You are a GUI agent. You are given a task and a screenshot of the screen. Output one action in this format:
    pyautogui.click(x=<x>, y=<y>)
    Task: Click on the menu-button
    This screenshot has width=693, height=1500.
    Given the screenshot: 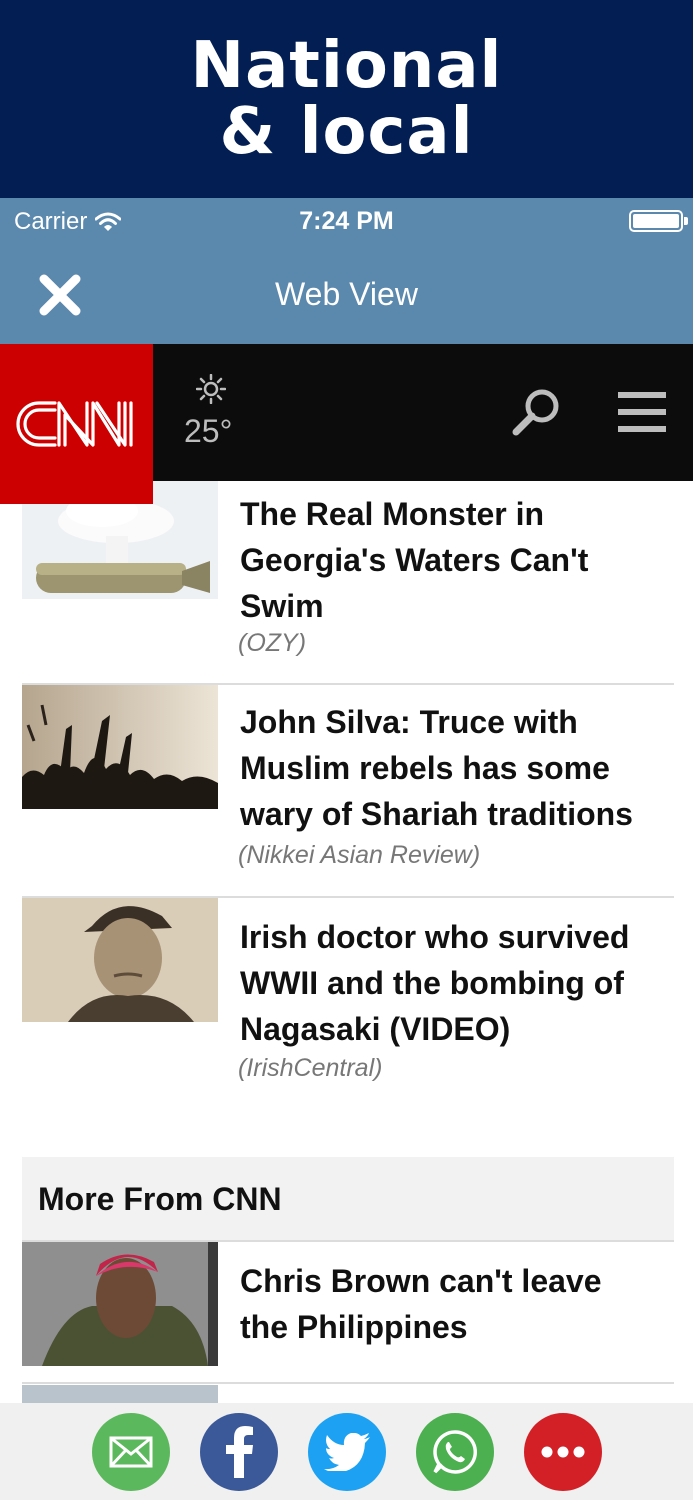 What is the action you would take?
    pyautogui.click(x=642, y=412)
    